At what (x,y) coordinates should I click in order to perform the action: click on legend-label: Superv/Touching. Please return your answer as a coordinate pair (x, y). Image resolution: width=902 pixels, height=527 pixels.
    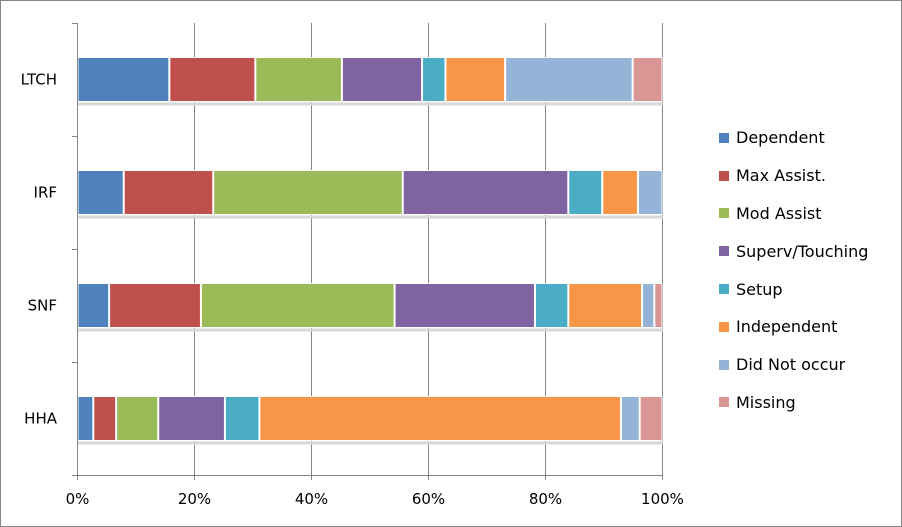
    Looking at the image, I should click on (802, 251).